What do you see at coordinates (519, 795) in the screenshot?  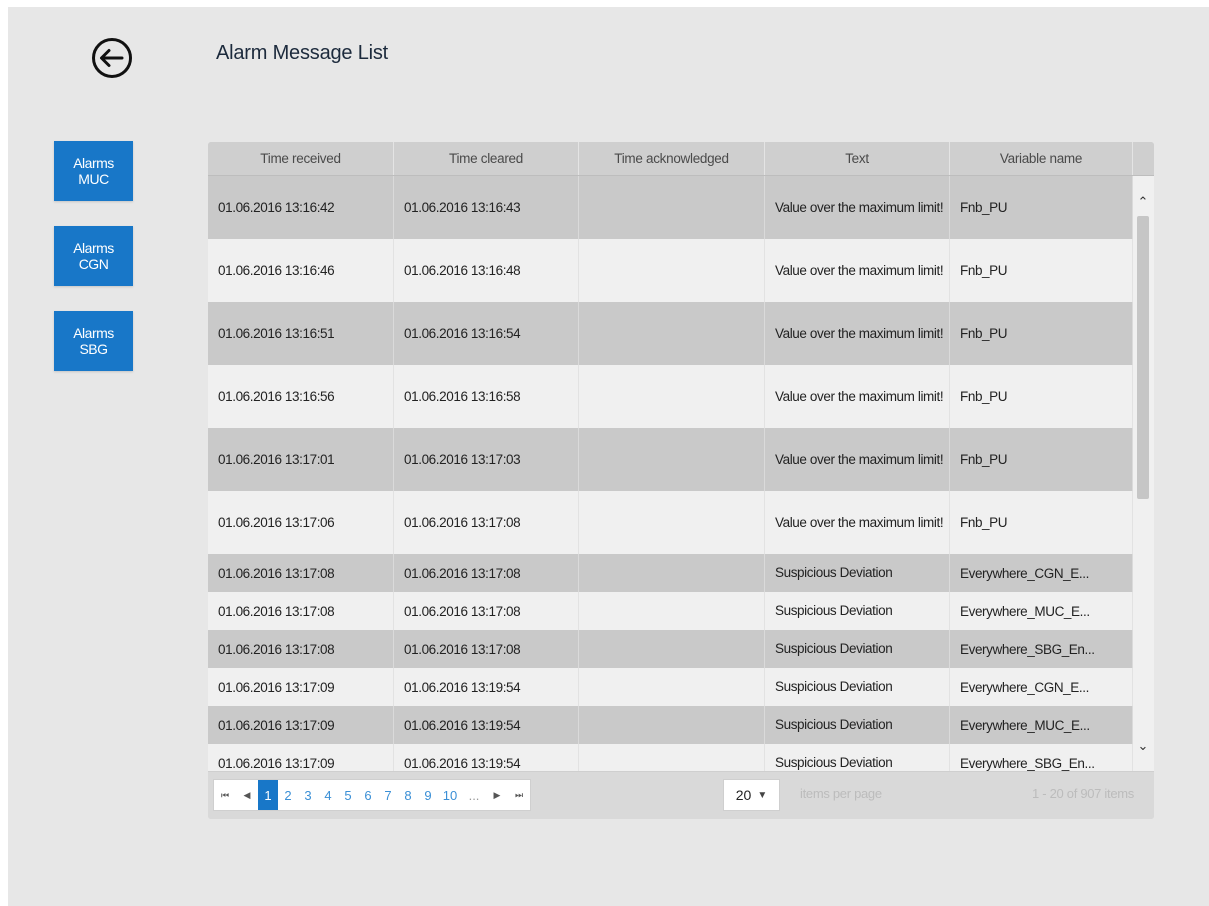 I see `last-page-icon: ⏭` at bounding box center [519, 795].